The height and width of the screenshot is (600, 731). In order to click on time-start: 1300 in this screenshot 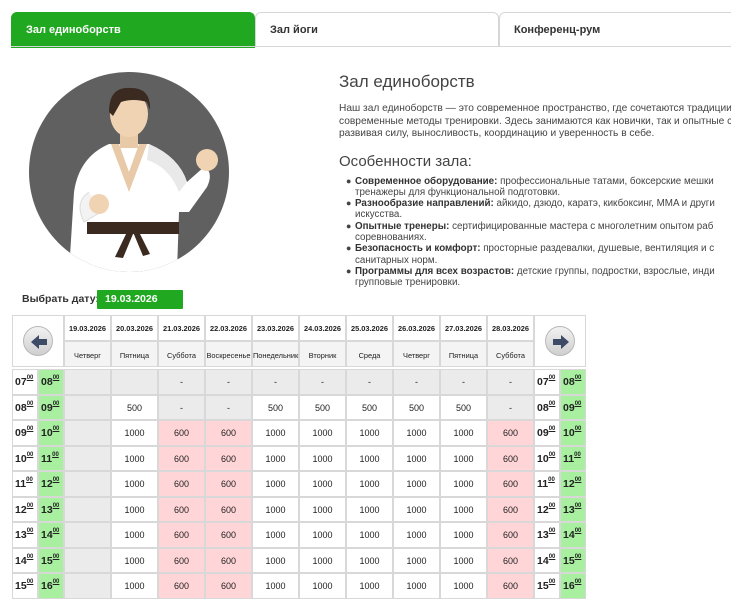, I will do `click(25, 535)`.